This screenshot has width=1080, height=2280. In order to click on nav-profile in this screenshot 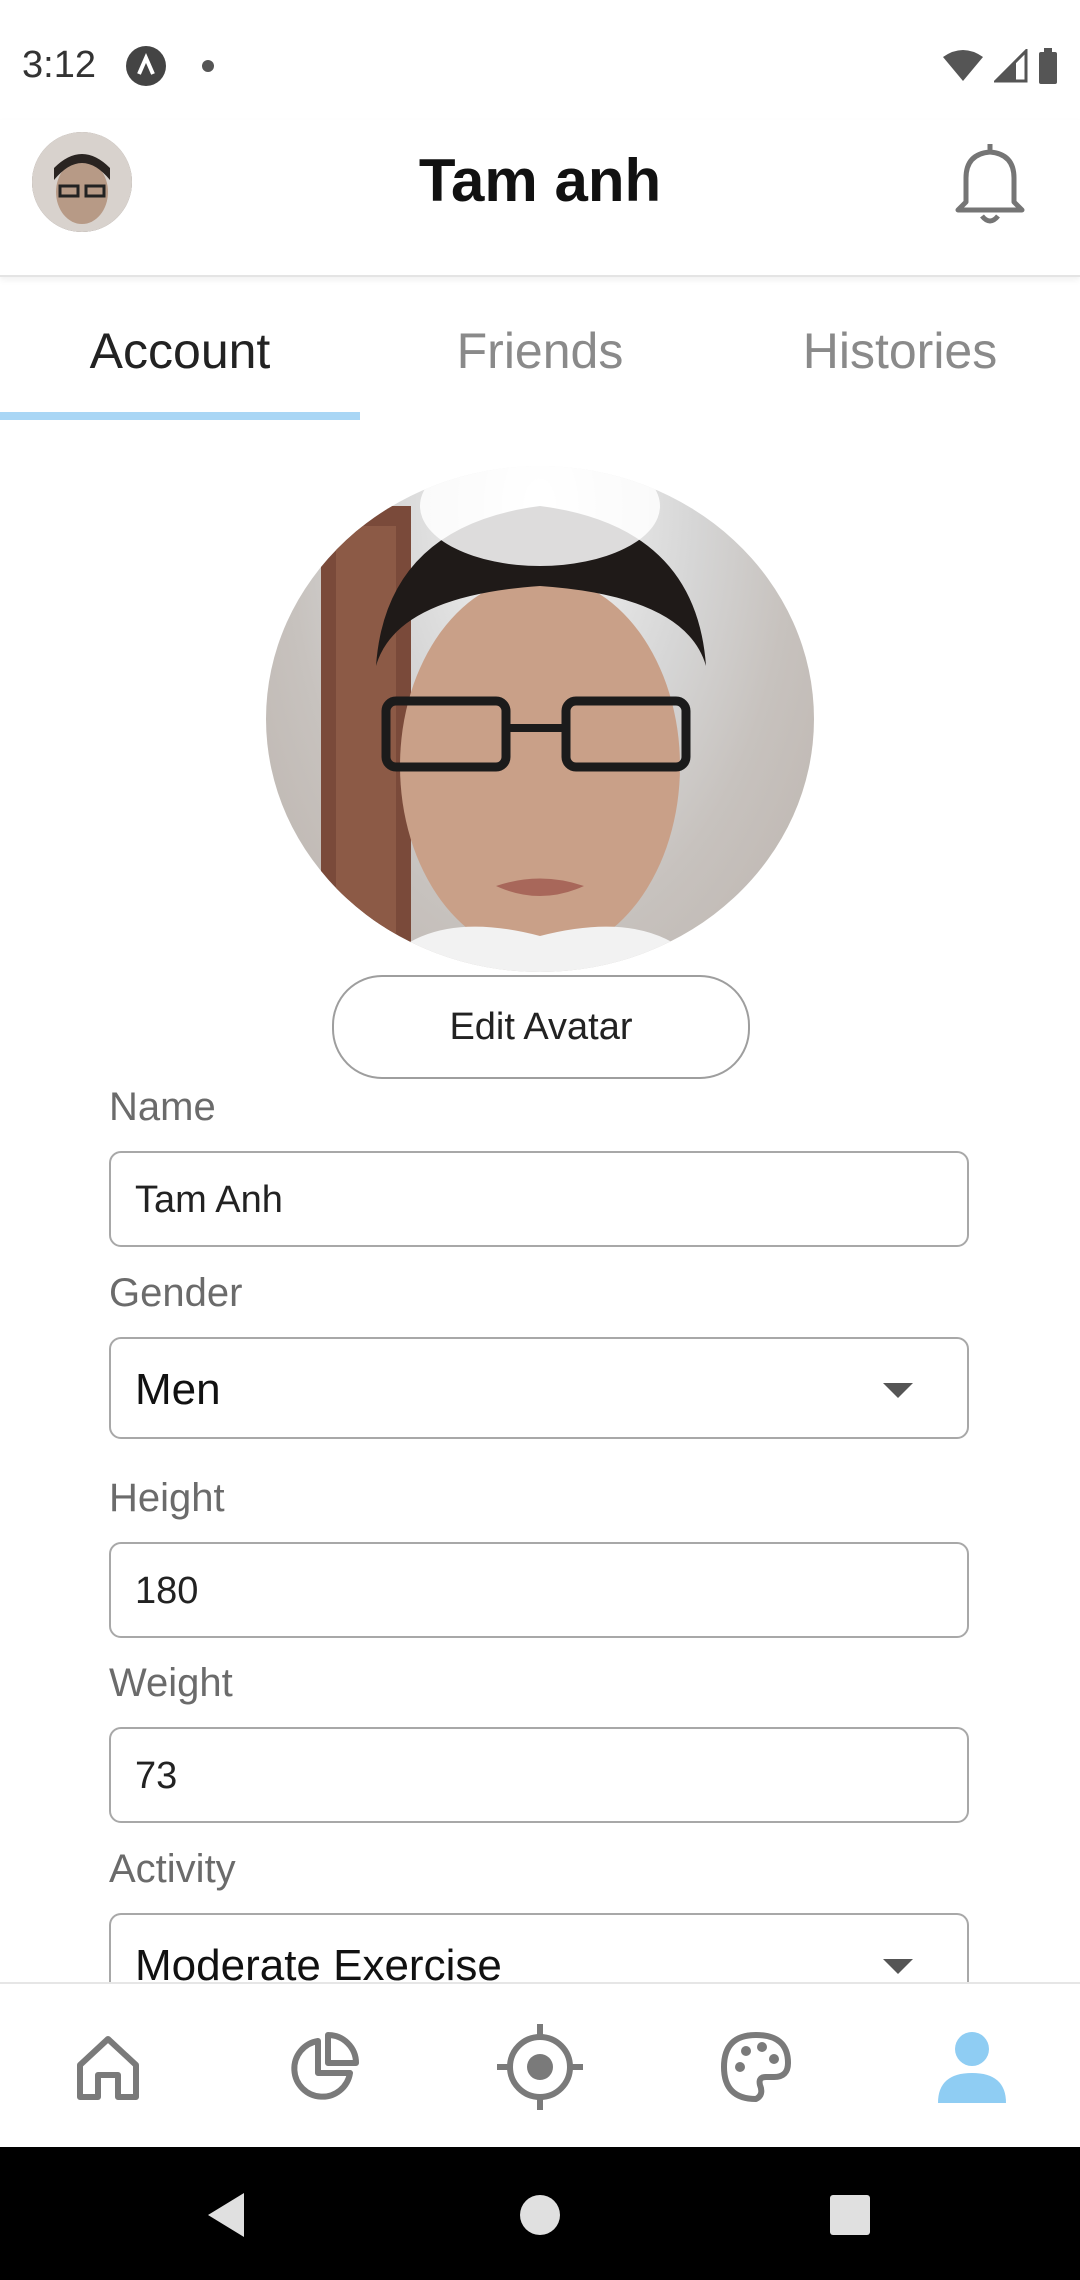, I will do `click(972, 2066)`.